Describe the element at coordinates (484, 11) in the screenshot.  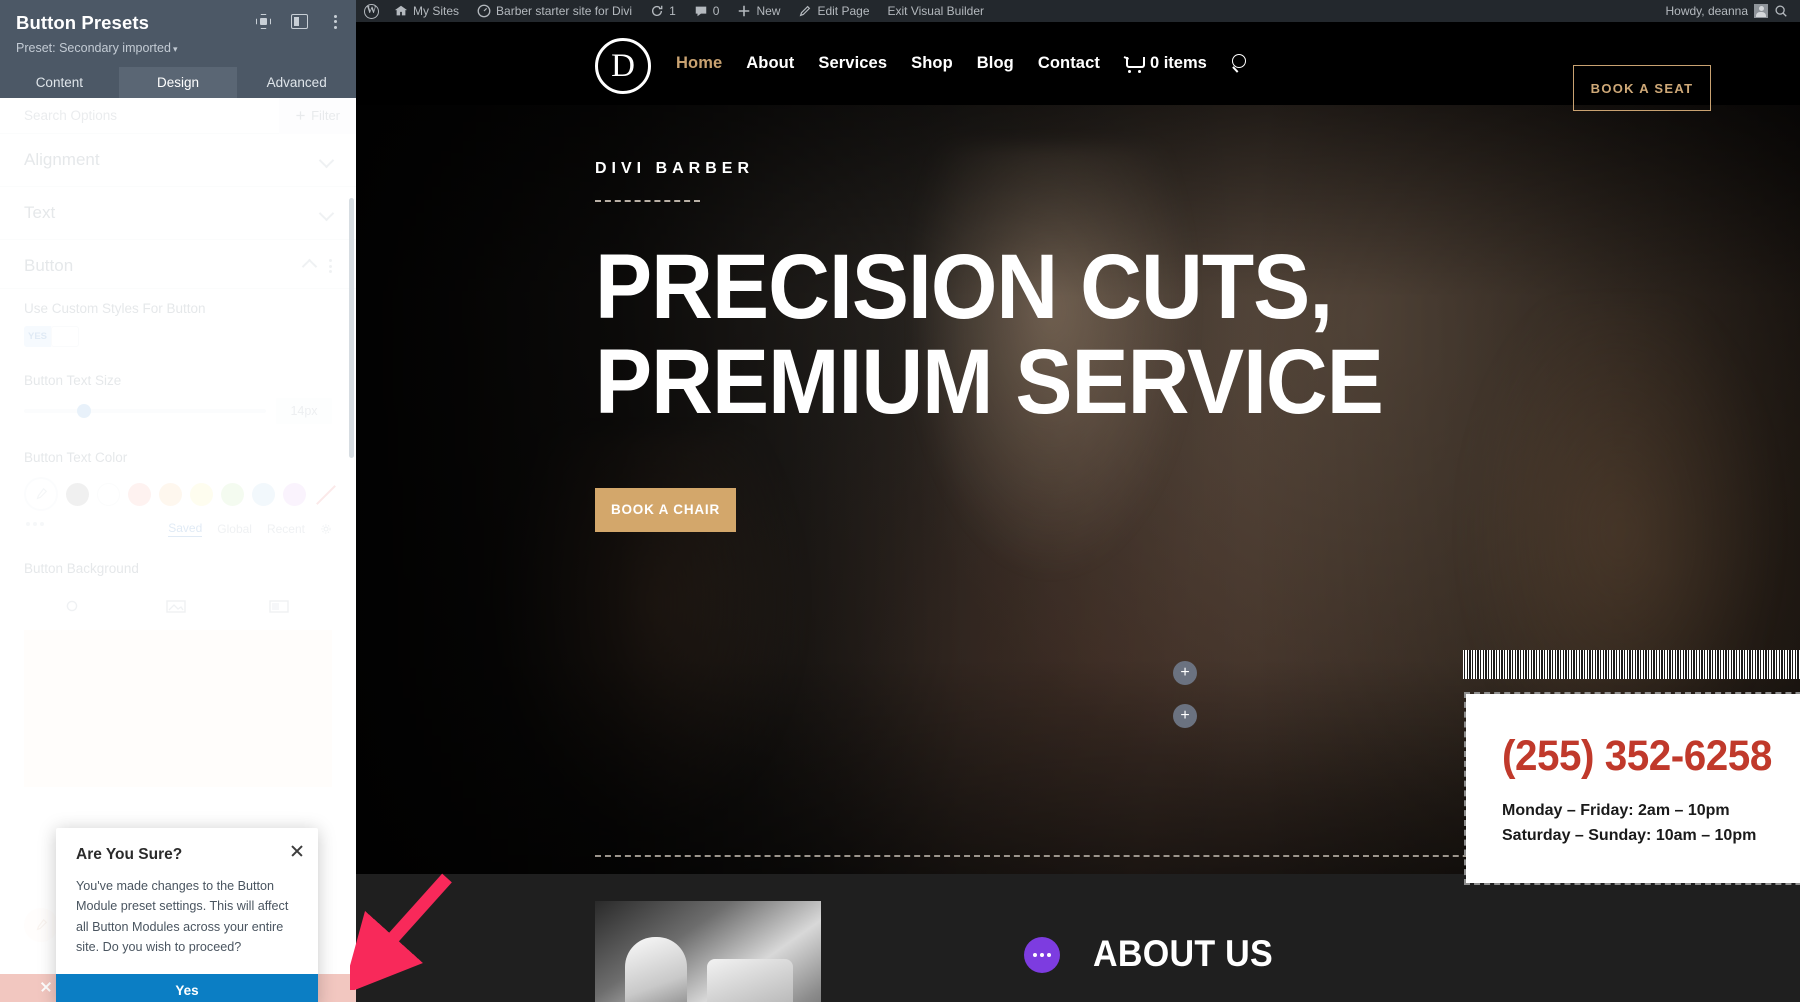
I see `dashboard-icon` at that location.